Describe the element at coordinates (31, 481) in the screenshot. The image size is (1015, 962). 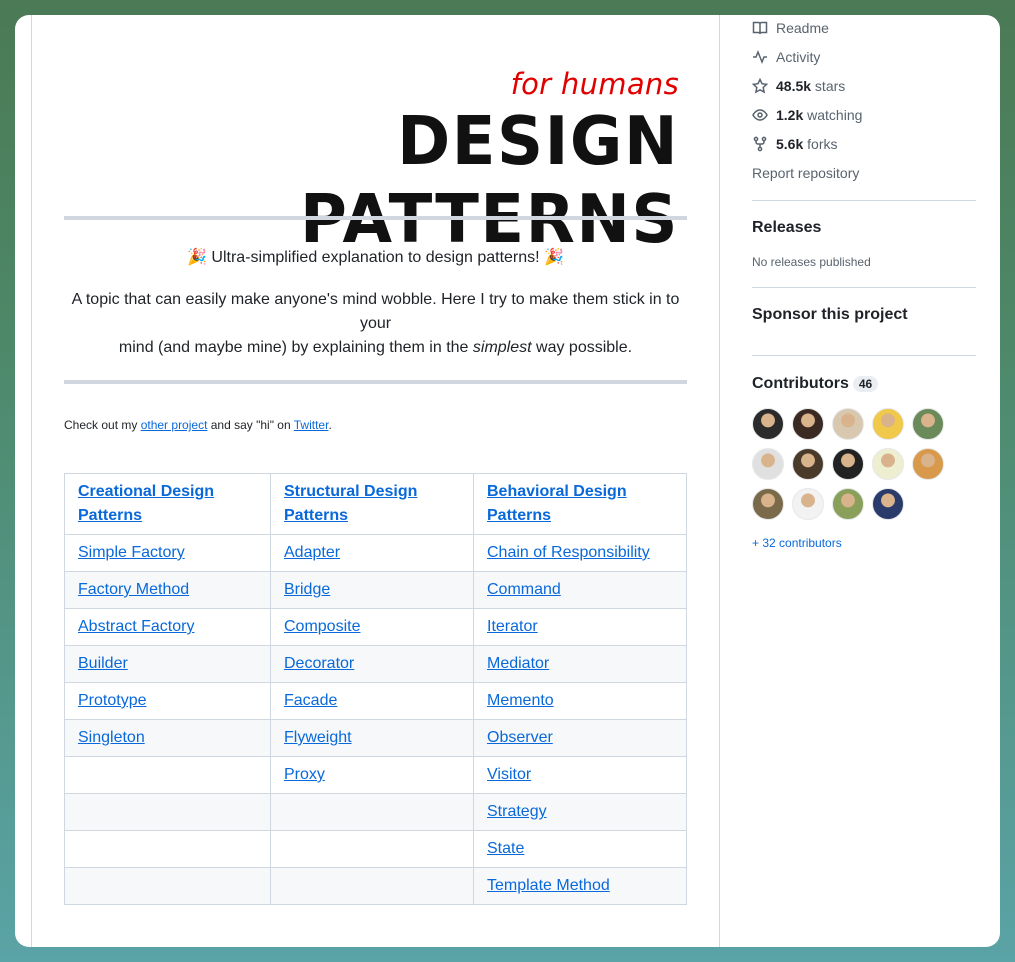
I see `content-left-border` at that location.